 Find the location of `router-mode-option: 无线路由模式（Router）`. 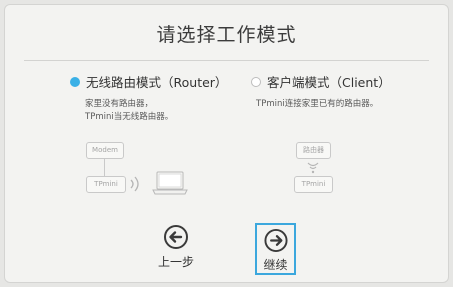

router-mode-option: 无线路由模式（Router） is located at coordinates (148, 81).